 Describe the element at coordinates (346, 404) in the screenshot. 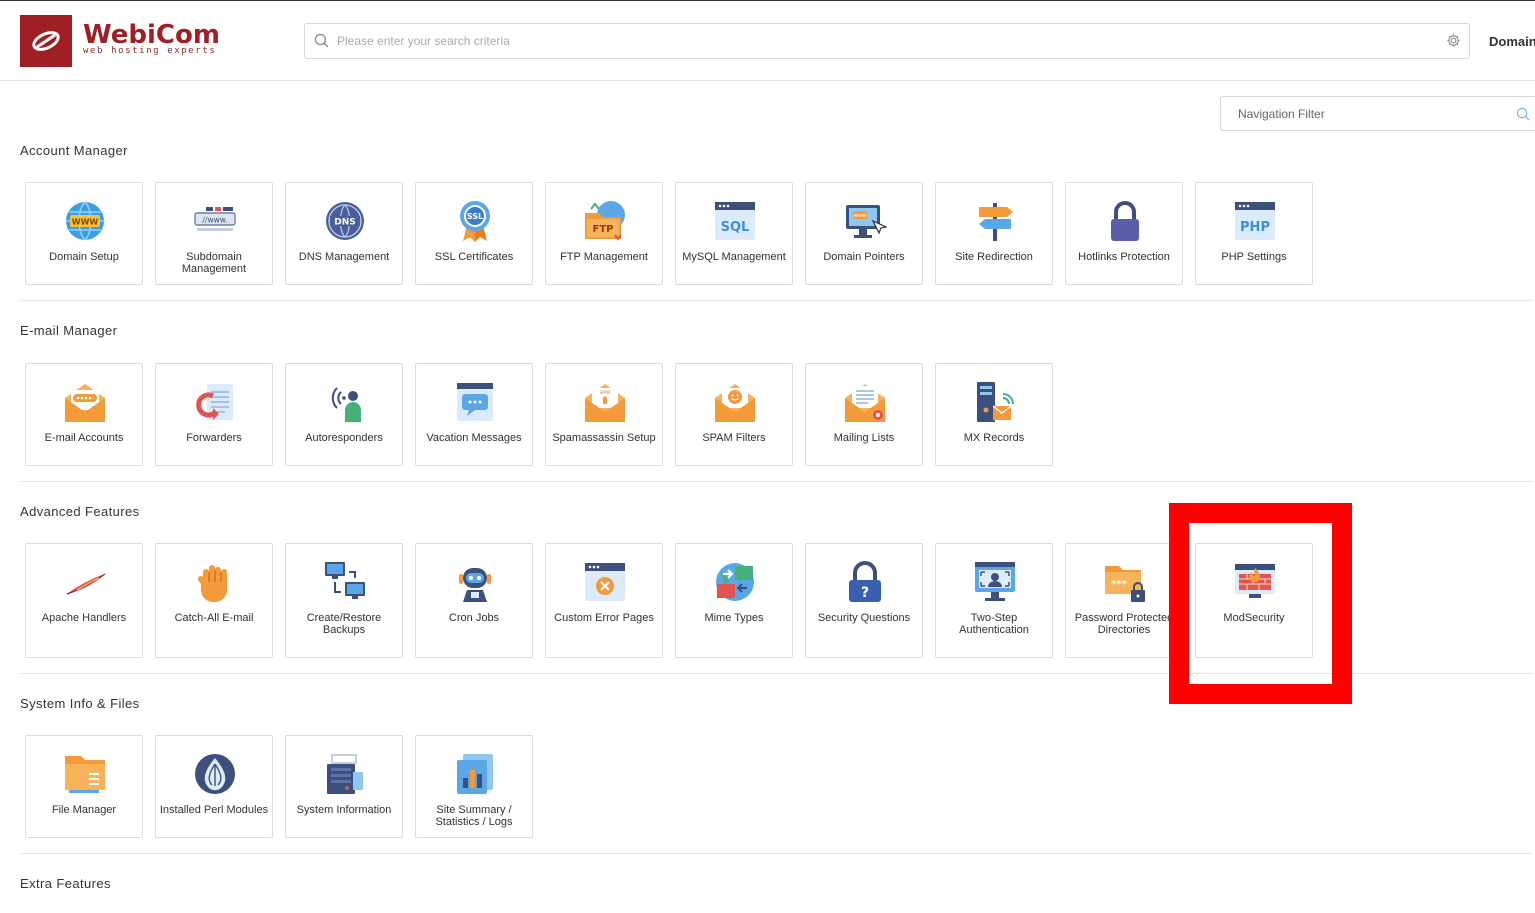

I see `person-signal-icon` at that location.